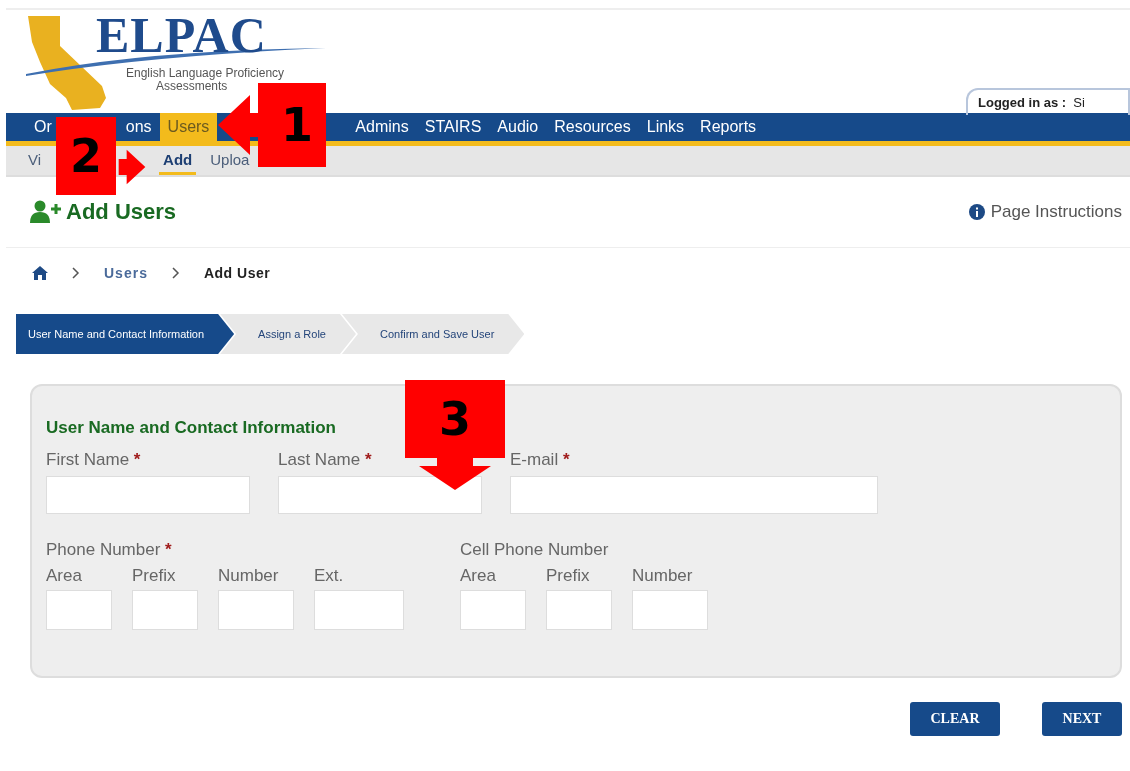 The image size is (1130, 771). What do you see at coordinates (42, 127) in the screenshot?
I see `nav-tab: Or` at bounding box center [42, 127].